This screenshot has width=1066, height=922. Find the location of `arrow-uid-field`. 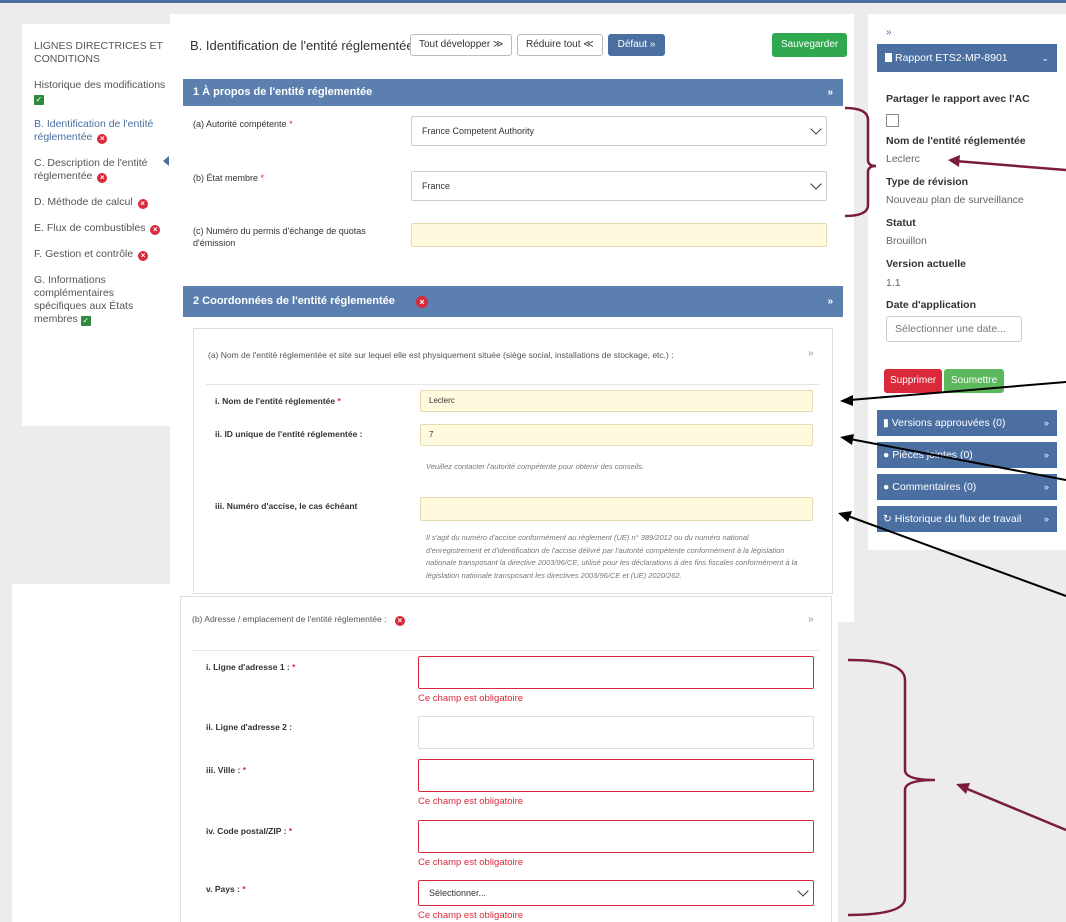

arrow-uid-field is located at coordinates (957, 459).